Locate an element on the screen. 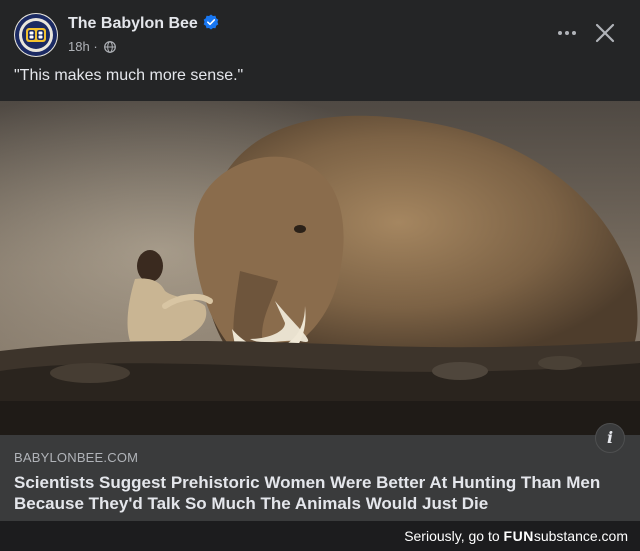 The height and width of the screenshot is (551, 640). post-meta: 18h · is located at coordinates (92, 46).